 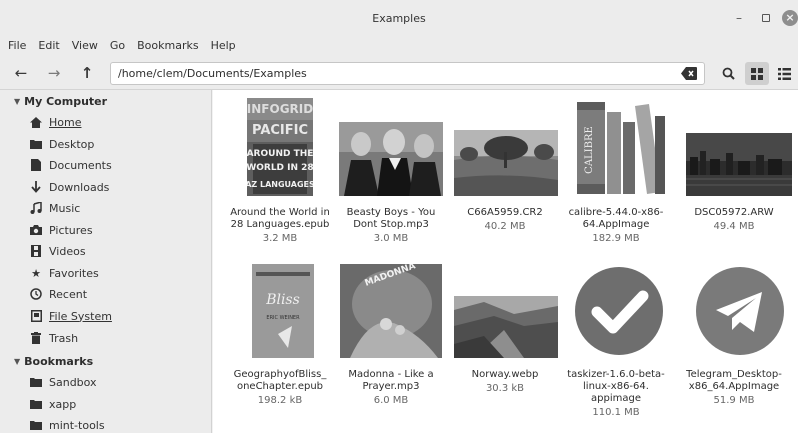 I want to click on file-name: Dont Stop.mp3, so click(x=391, y=224).